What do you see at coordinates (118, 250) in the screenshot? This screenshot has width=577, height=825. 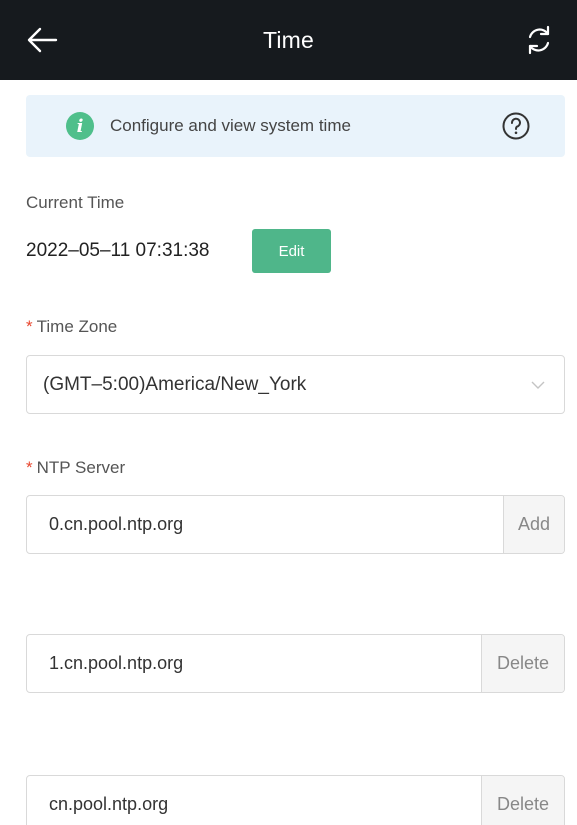 I see `current-time-value: 2022–05–11 07:31:38` at bounding box center [118, 250].